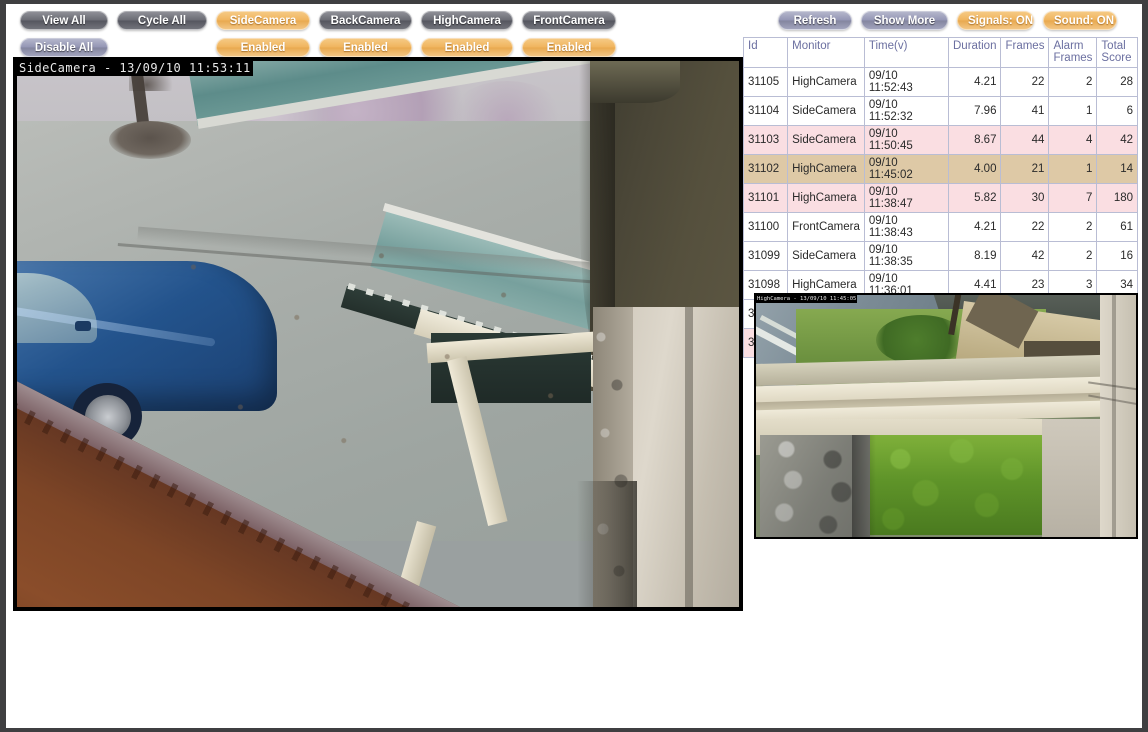  What do you see at coordinates (1074, 478) in the screenshot?
I see `thumb-scene-walkway` at bounding box center [1074, 478].